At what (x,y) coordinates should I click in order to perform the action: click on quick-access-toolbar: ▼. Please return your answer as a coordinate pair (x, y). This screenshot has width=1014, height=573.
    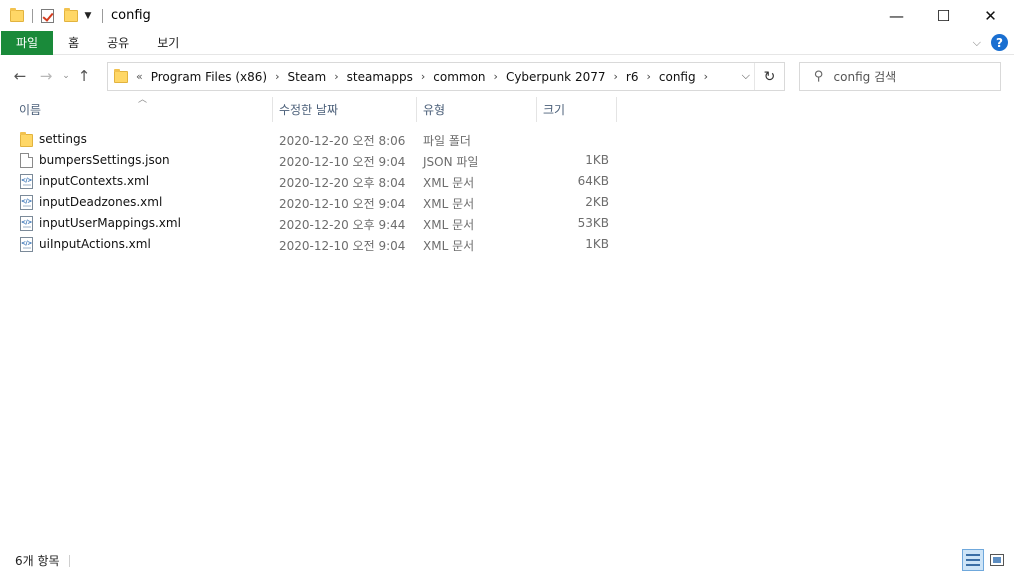
    Looking at the image, I should click on (53, 15).